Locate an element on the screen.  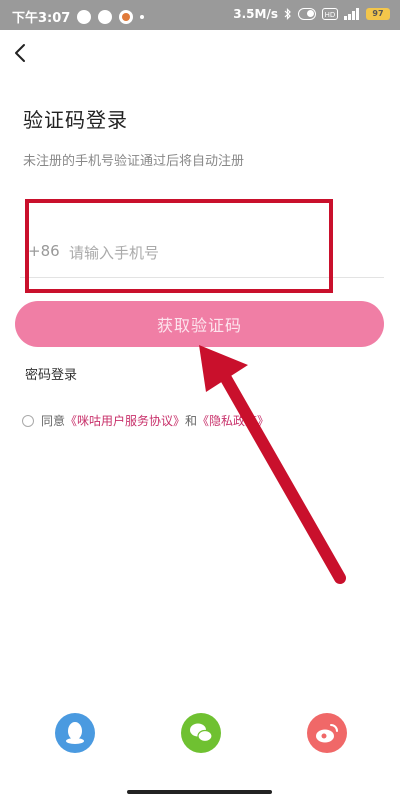
status-bar-right: 3.5M/s HD 97 is located at coordinates (311, 14).